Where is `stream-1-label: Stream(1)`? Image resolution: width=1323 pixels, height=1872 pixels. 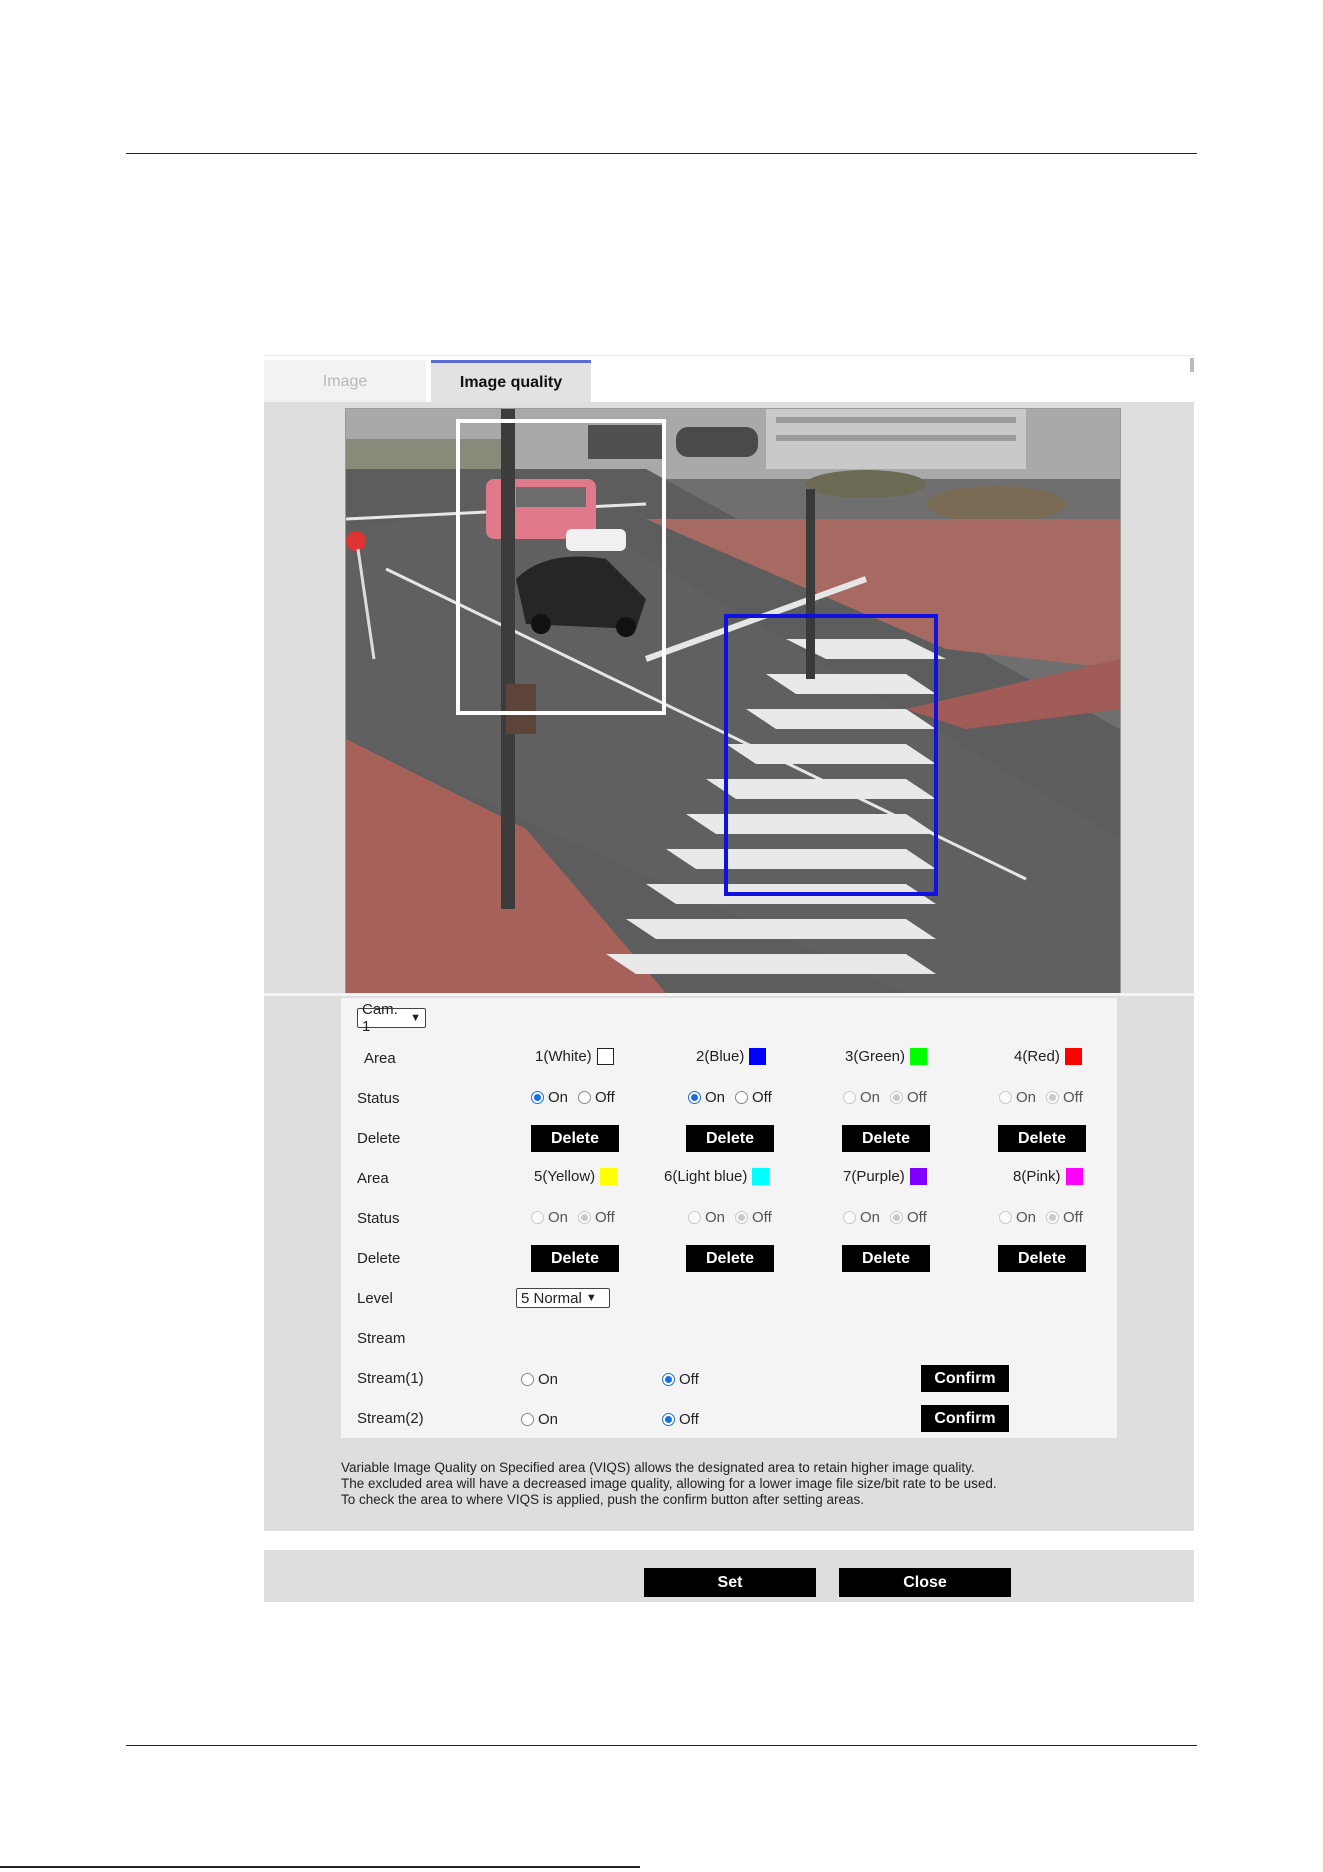 stream-1-label: Stream(1) is located at coordinates (390, 1378).